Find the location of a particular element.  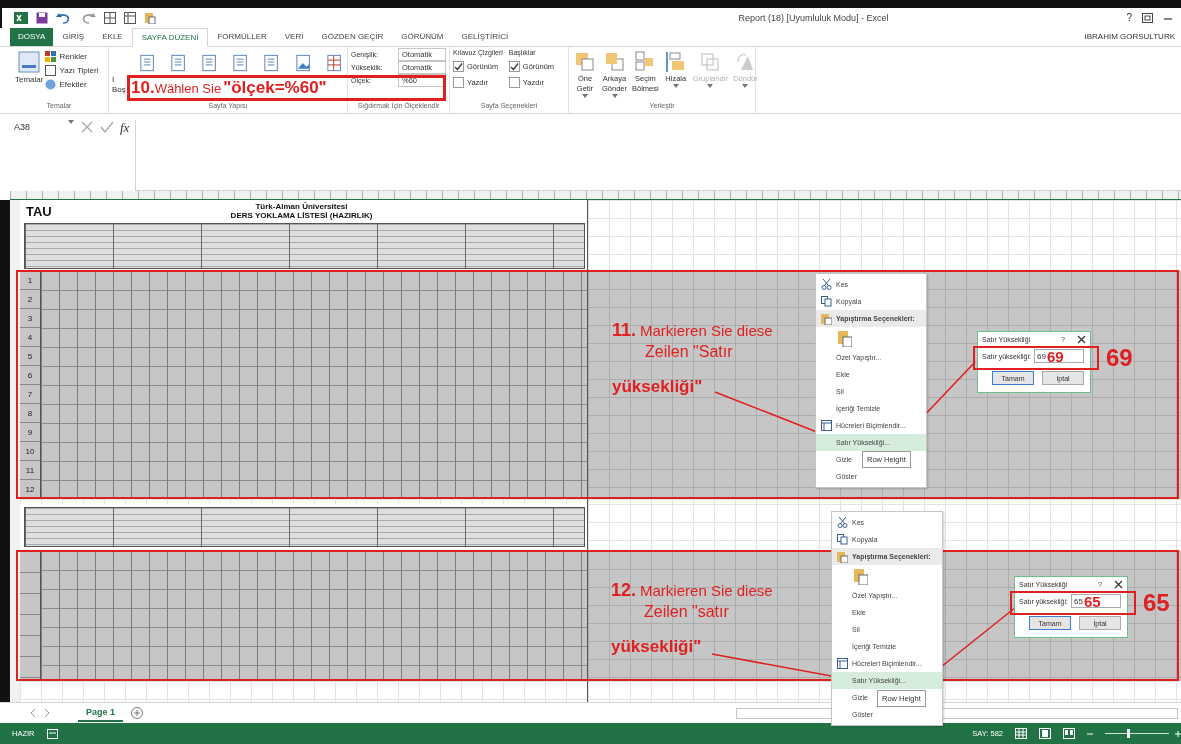

annotation-text: 11. Markieren Sie diese Zeilen "Satır yüksekliği" is located at coordinates (692, 358).